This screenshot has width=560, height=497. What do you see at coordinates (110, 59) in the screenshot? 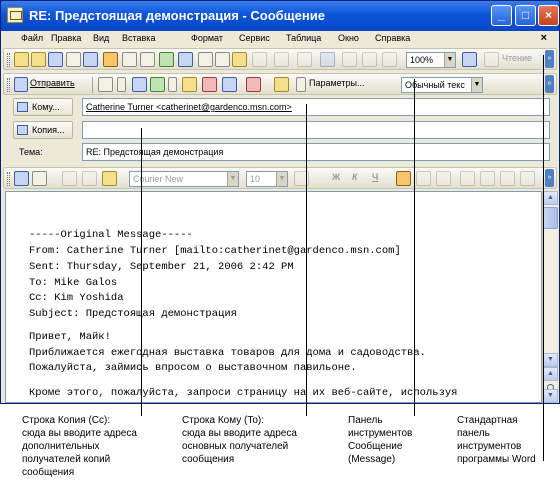
I see `print-active-icon` at bounding box center [110, 59].